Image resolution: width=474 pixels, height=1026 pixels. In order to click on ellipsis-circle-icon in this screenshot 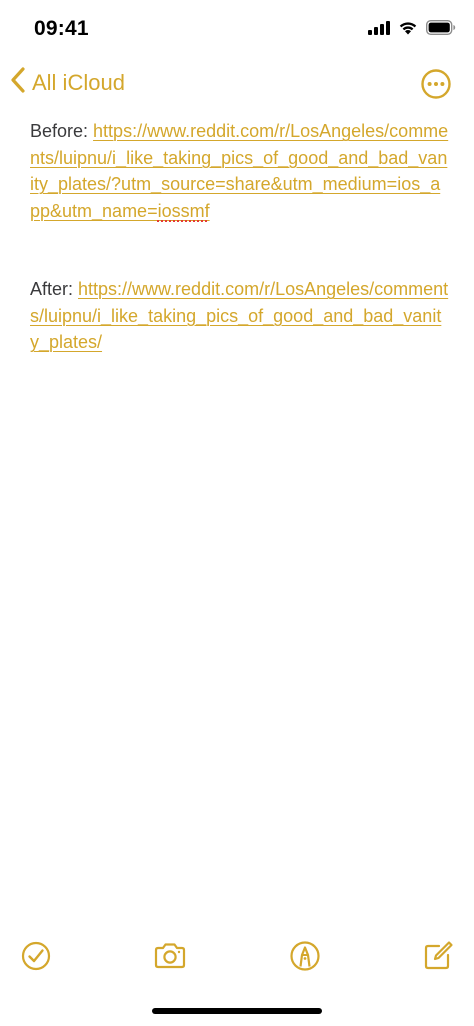, I will do `click(436, 86)`.